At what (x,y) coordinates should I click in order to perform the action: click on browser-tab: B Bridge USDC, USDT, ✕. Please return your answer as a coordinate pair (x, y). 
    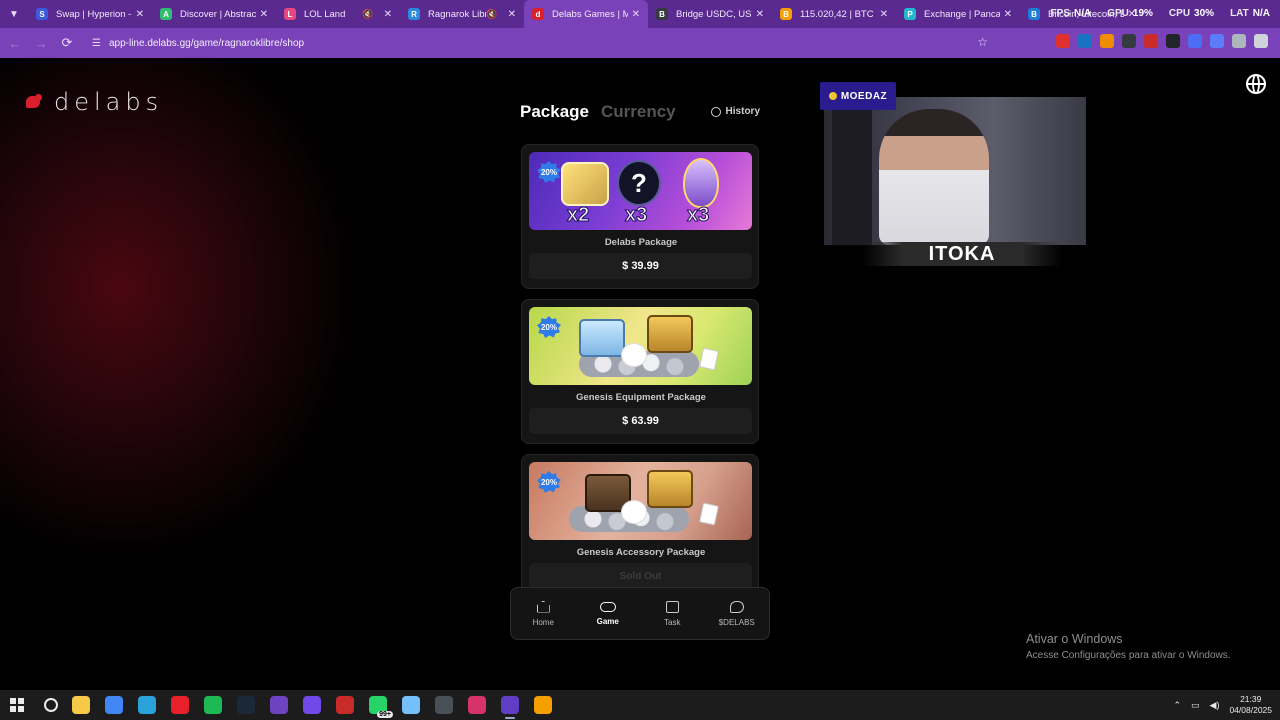
    Looking at the image, I should click on (710, 14).